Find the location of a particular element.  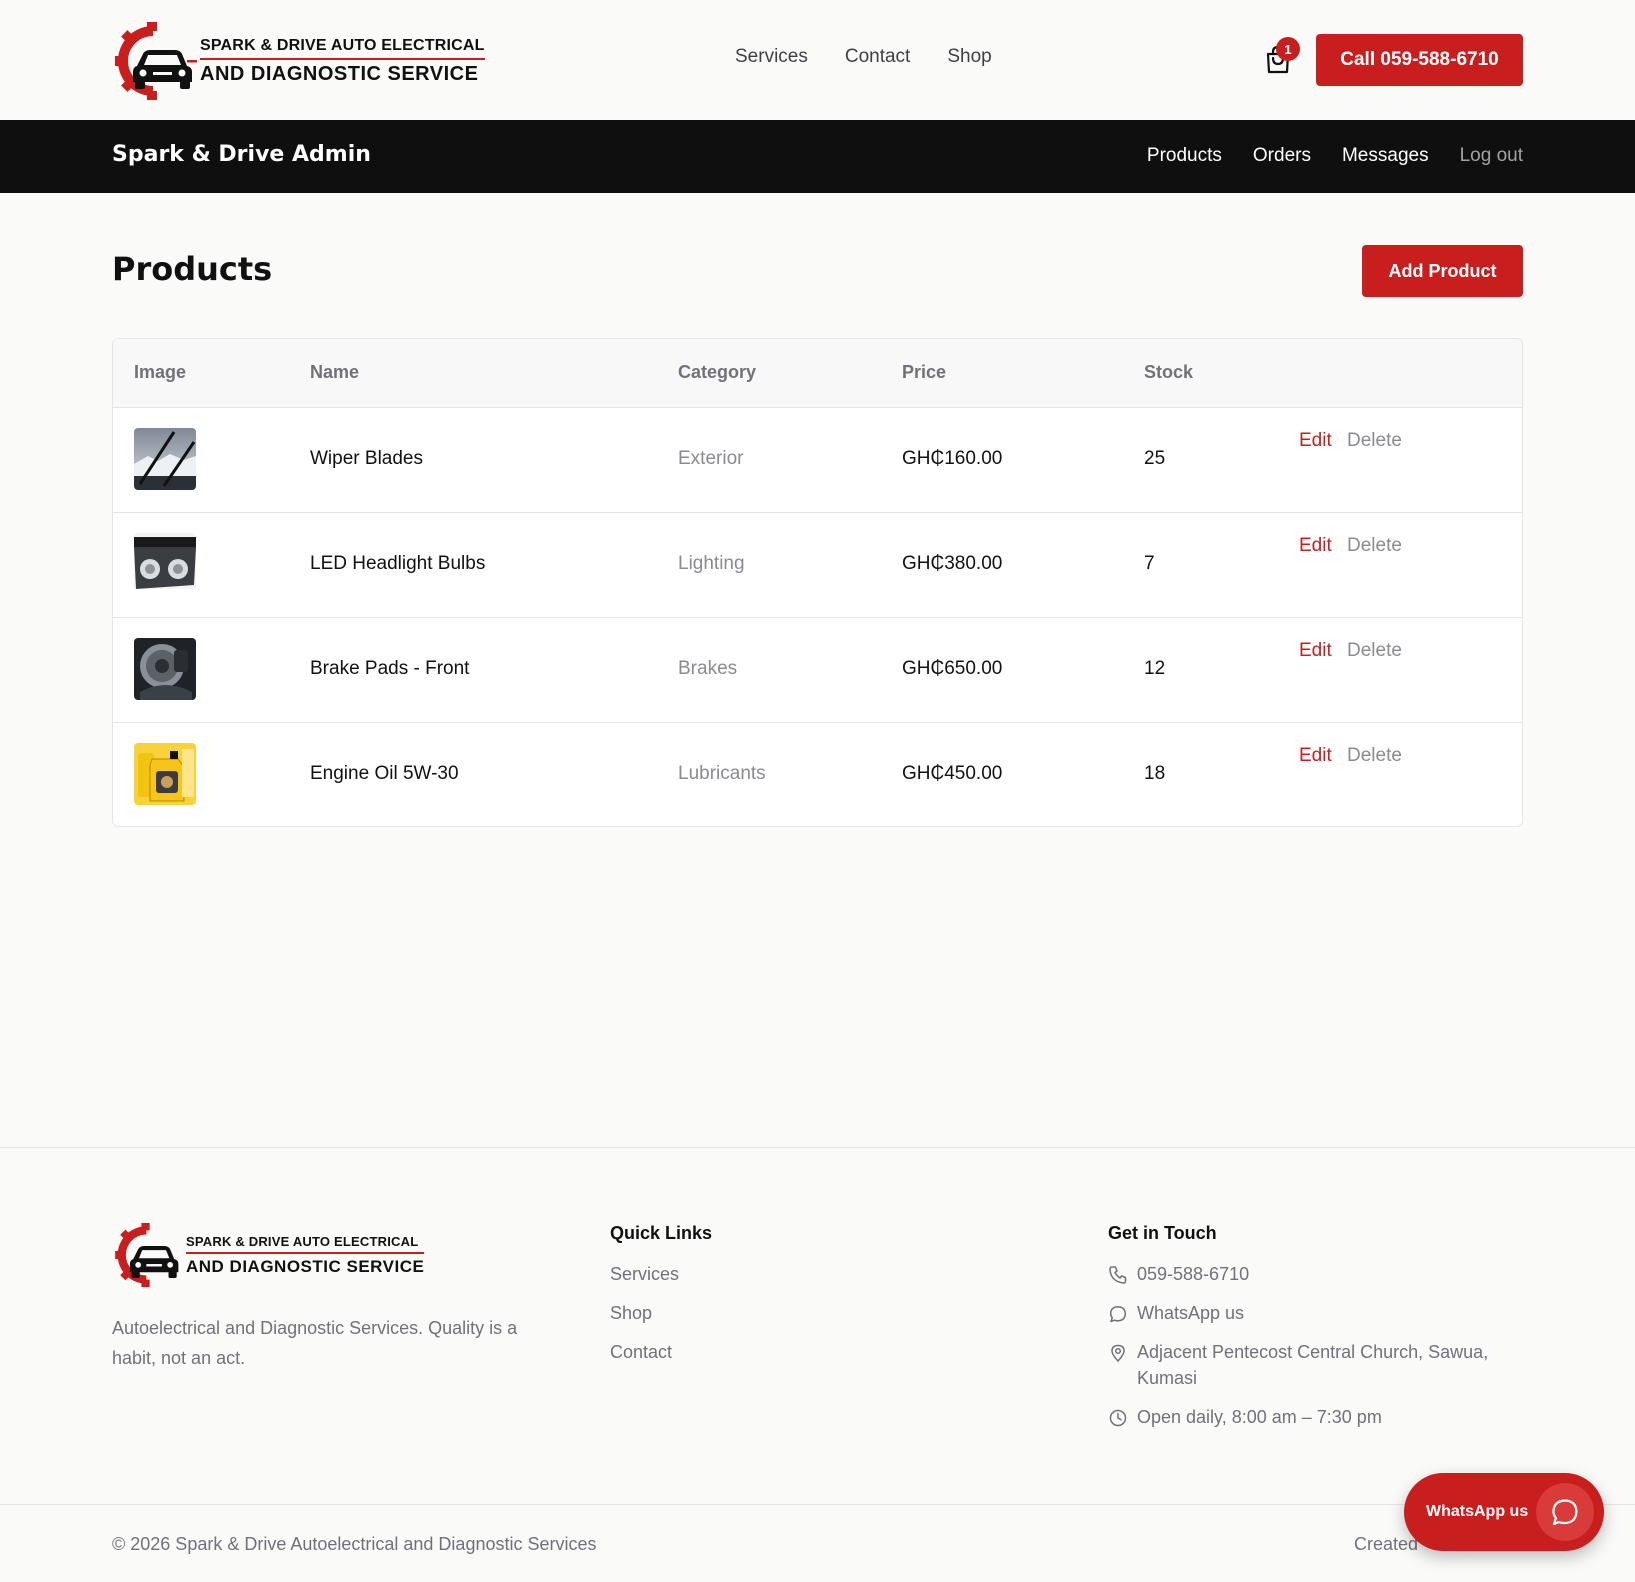

call-button: Call 059-588-6710 is located at coordinates (1419, 60).